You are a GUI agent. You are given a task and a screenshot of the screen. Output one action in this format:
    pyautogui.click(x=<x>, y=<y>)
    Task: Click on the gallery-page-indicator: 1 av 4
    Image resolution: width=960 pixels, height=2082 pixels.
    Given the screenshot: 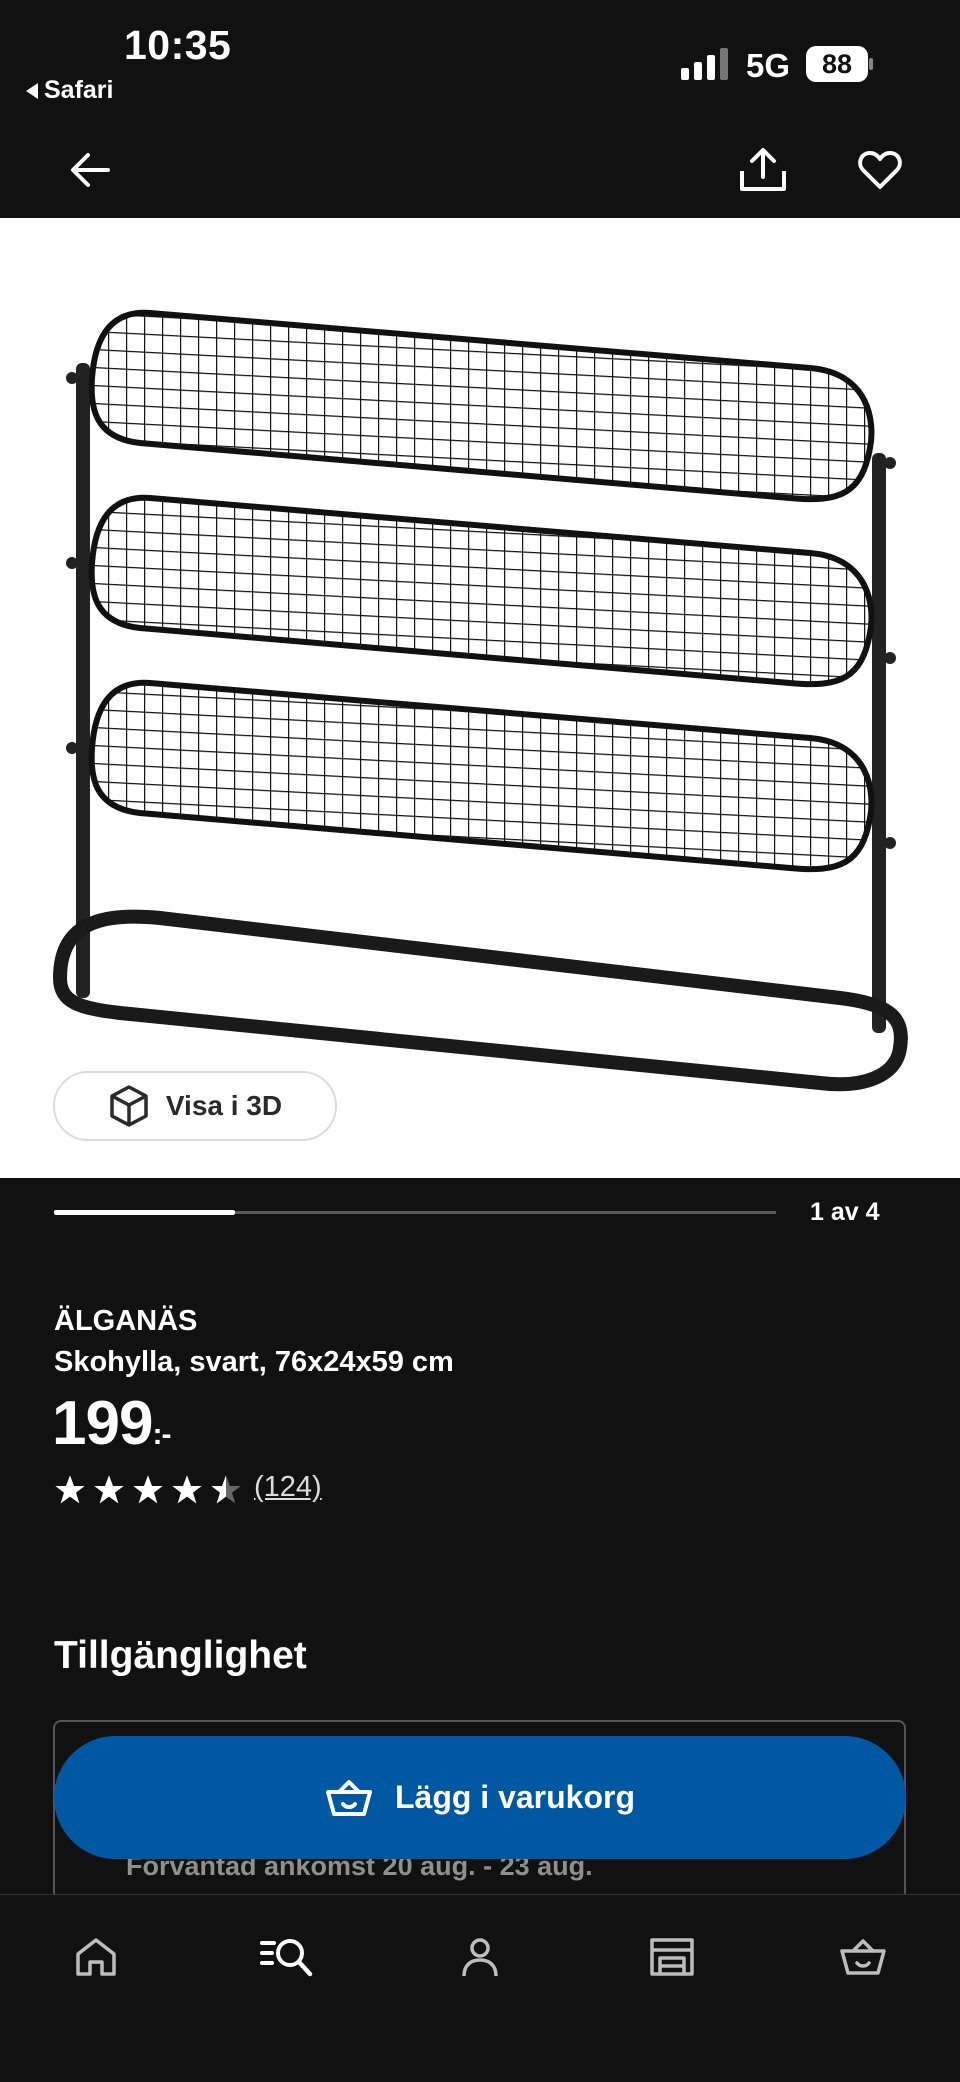 What is the action you would take?
    pyautogui.click(x=845, y=1212)
    